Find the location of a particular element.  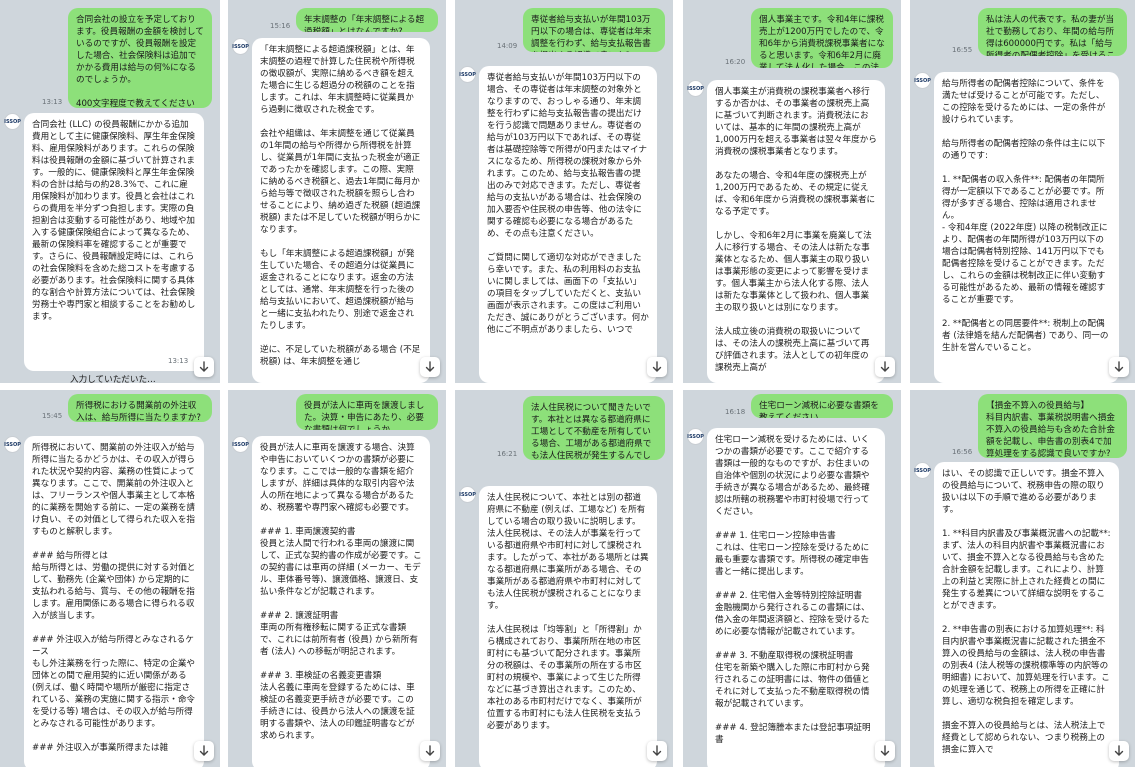

message-timestamp: 16:21 is located at coordinates (507, 454).